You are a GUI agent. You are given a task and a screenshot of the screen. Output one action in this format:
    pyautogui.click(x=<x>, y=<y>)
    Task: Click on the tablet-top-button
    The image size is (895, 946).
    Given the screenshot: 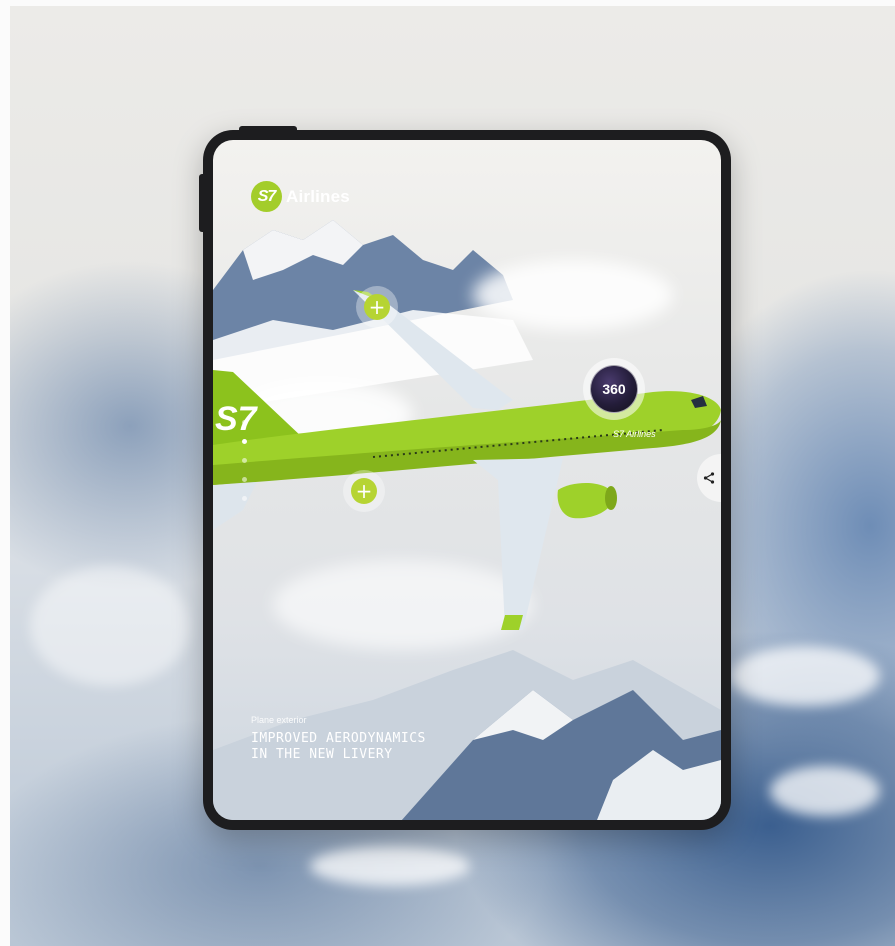 What is the action you would take?
    pyautogui.click(x=268, y=128)
    